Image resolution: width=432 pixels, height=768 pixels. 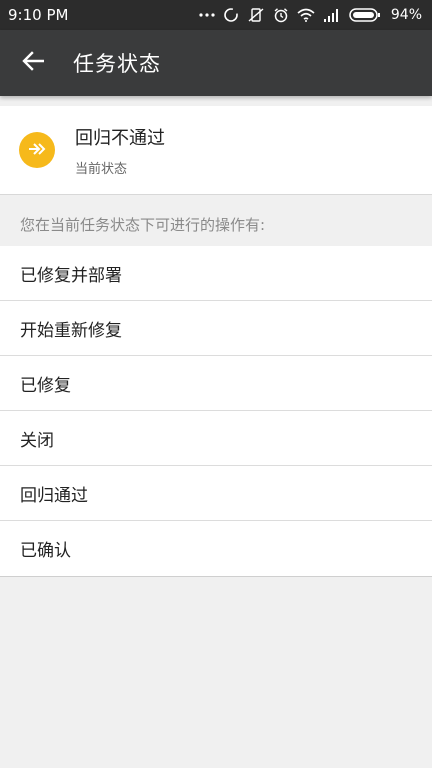 What do you see at coordinates (216, 273) in the screenshot?
I see `action-item: 已修复并部署` at bounding box center [216, 273].